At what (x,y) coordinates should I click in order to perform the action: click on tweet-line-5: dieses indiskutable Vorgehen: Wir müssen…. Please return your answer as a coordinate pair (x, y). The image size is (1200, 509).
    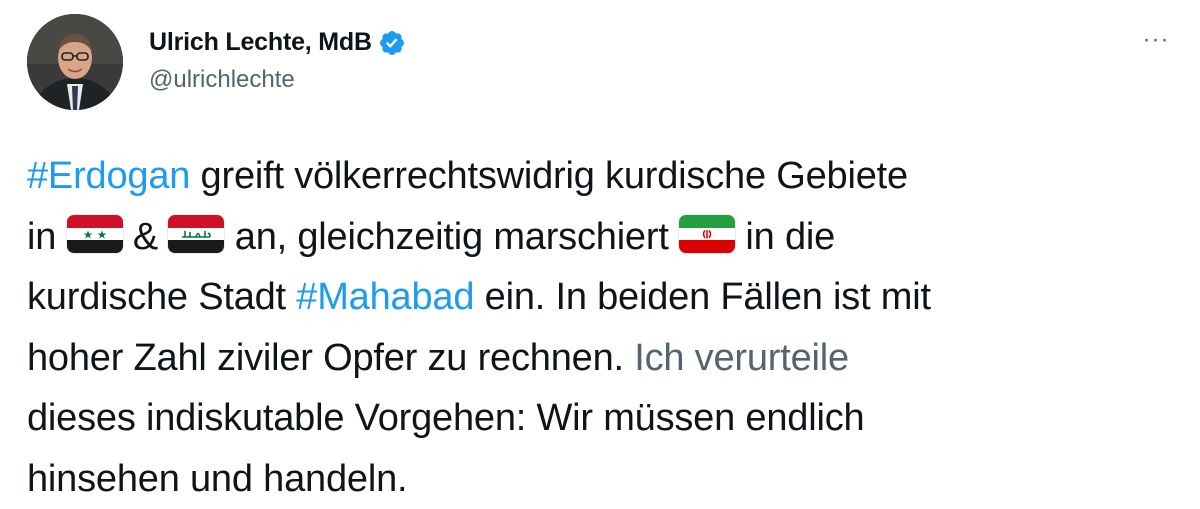
    Looking at the image, I should click on (602, 418).